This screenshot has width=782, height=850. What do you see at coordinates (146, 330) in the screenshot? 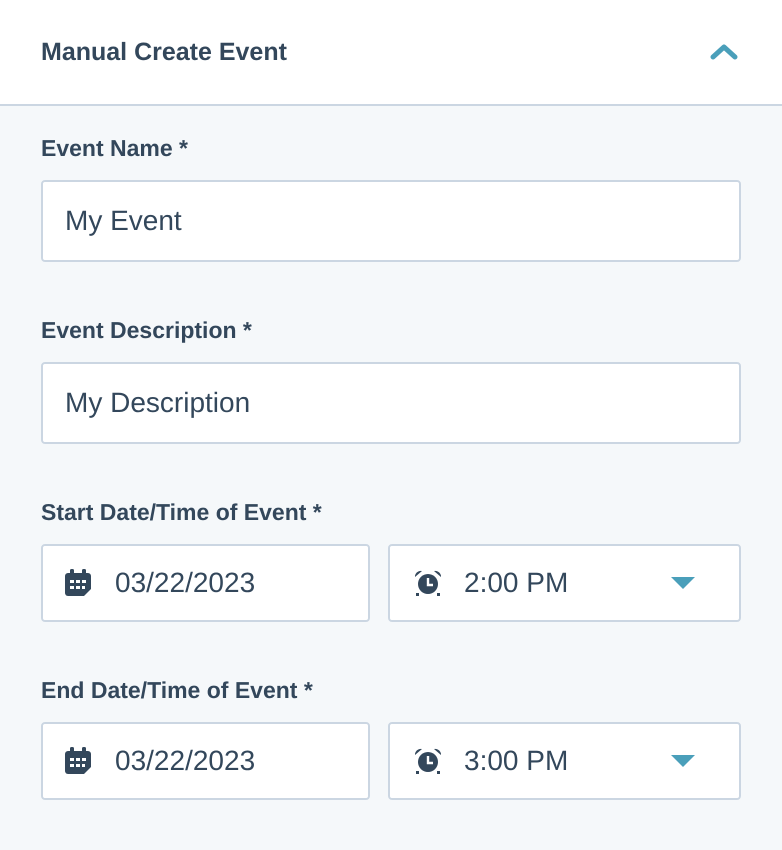
I see `field-label: Event Description *` at bounding box center [146, 330].